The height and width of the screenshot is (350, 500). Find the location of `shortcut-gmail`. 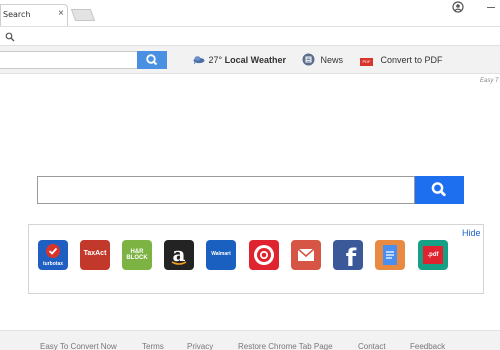

shortcut-gmail is located at coordinates (306, 255).